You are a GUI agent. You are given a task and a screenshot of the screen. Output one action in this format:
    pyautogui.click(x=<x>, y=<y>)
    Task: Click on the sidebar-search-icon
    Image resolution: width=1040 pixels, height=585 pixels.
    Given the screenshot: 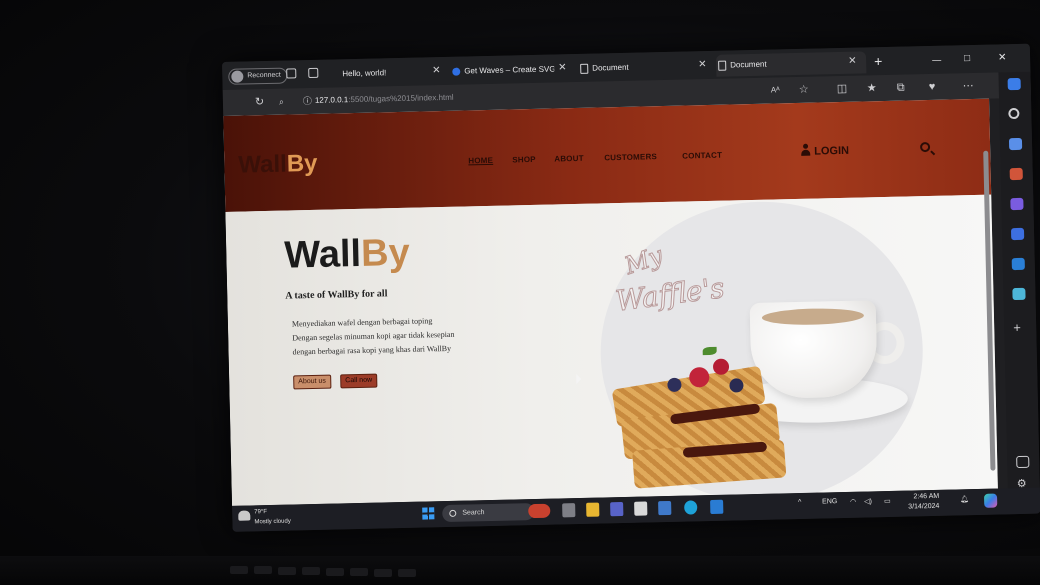 What is the action you would take?
    pyautogui.click(x=1014, y=113)
    